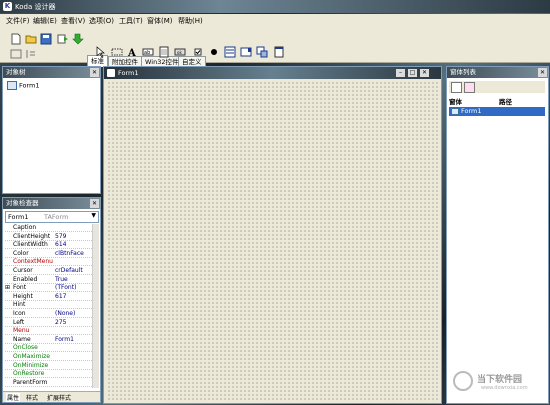 The width and height of the screenshot is (550, 405). Describe the element at coordinates (504, 388) in the screenshot. I see `watermark-url: www.downxia.com` at that location.